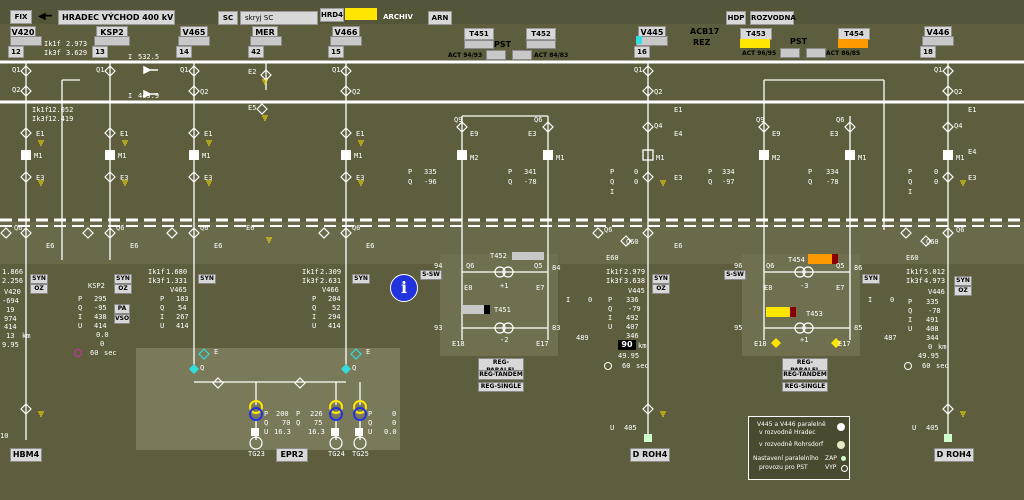  I want to click on v446-u: 408, so click(932, 329).